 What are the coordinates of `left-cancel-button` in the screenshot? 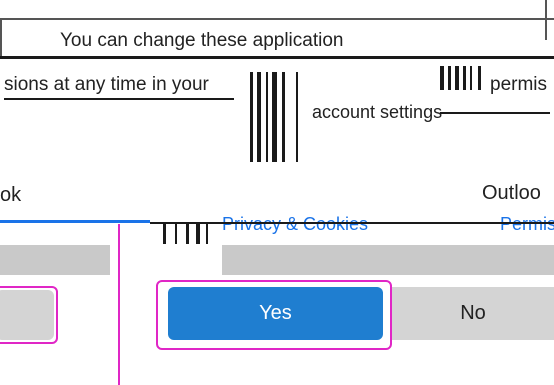 It's located at (27, 315).